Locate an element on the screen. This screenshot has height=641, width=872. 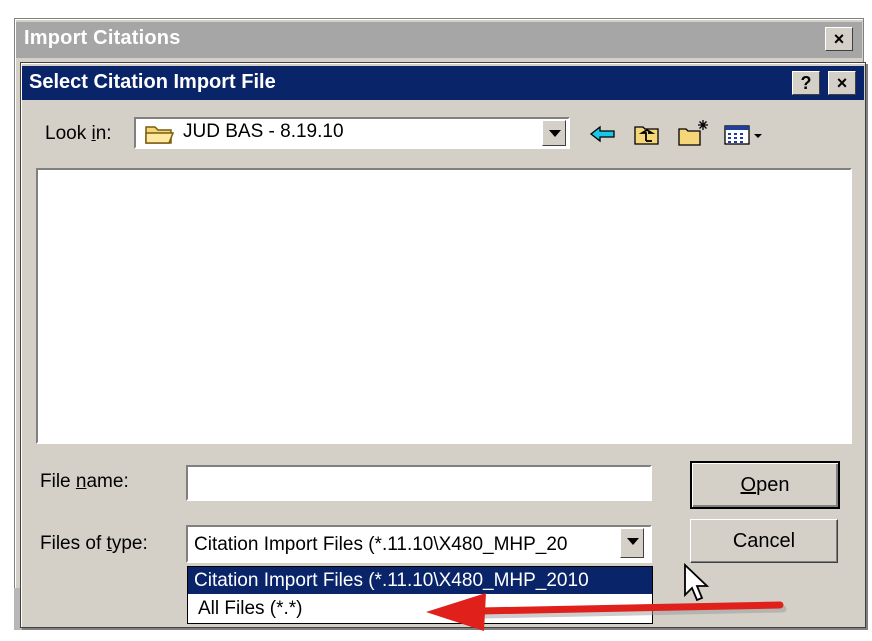
up-folder-icon is located at coordinates (647, 134).